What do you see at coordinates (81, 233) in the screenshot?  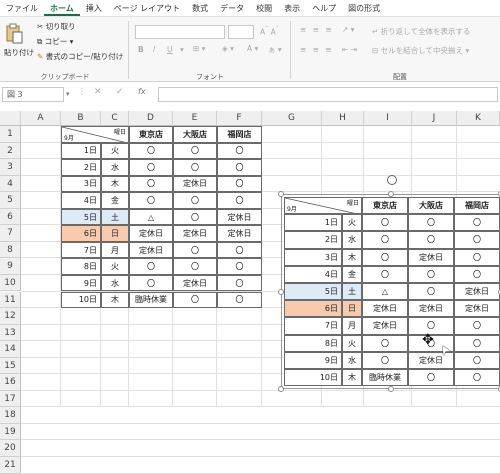 I see `table1-day-cell: 6日` at bounding box center [81, 233].